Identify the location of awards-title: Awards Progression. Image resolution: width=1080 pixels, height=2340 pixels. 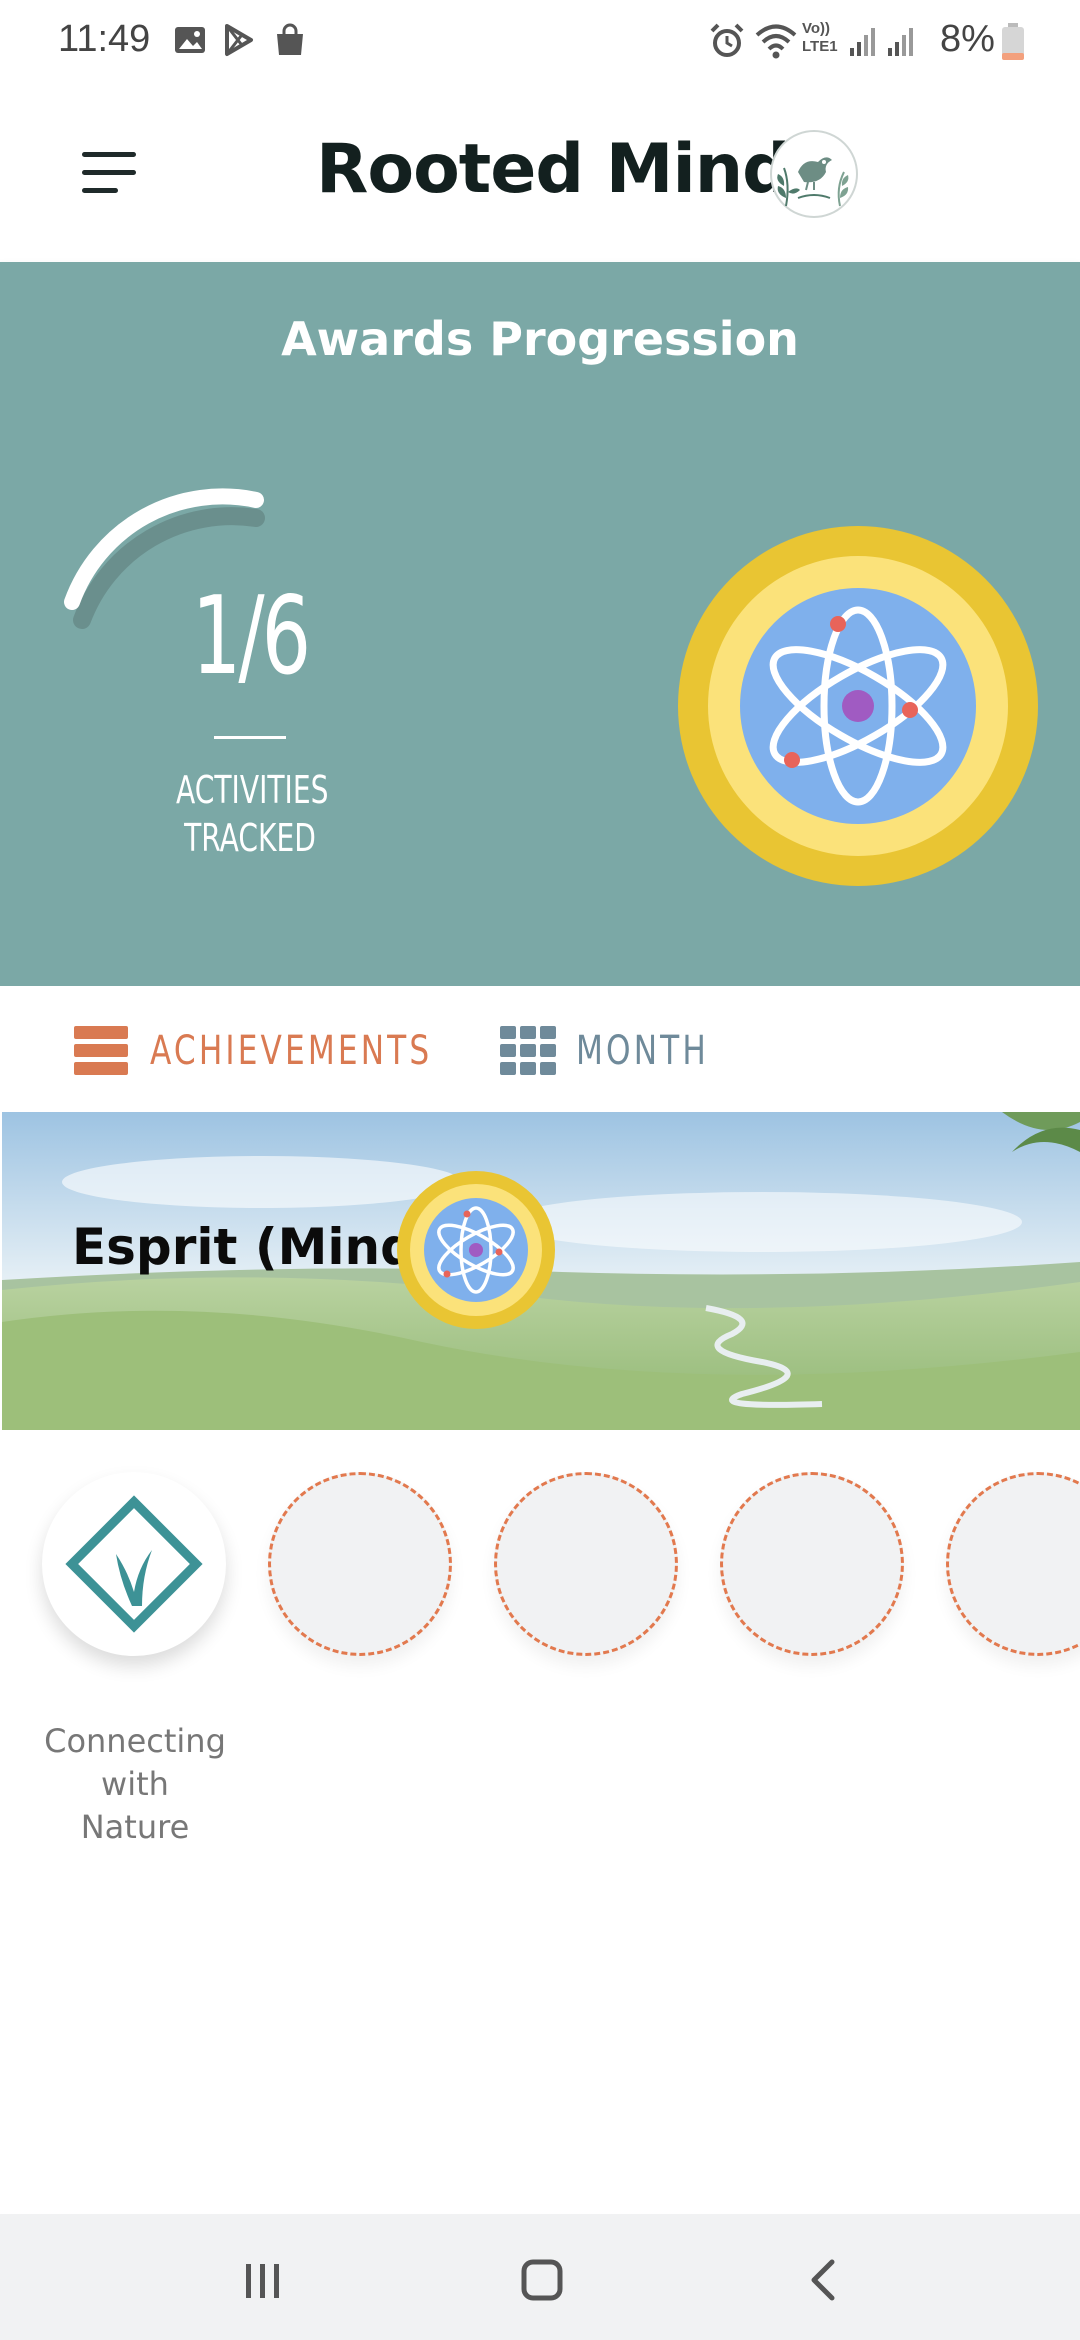
(540, 339).